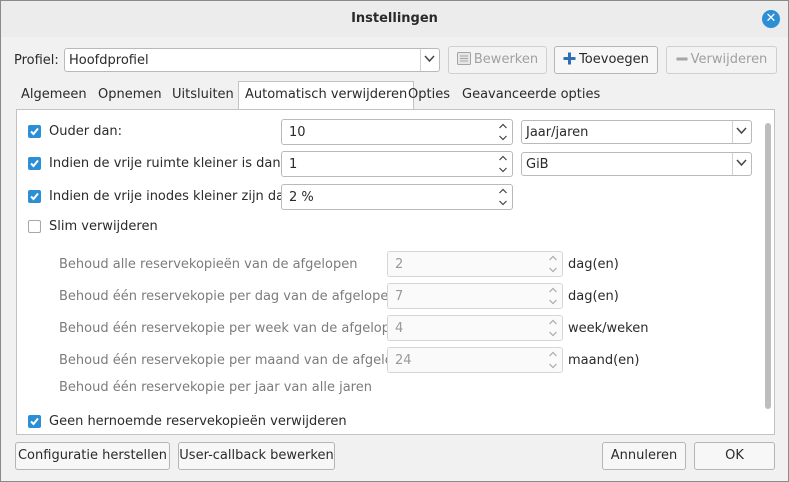 This screenshot has width=789, height=482. I want to click on tab-algemeen: Algemeen, so click(54, 95).